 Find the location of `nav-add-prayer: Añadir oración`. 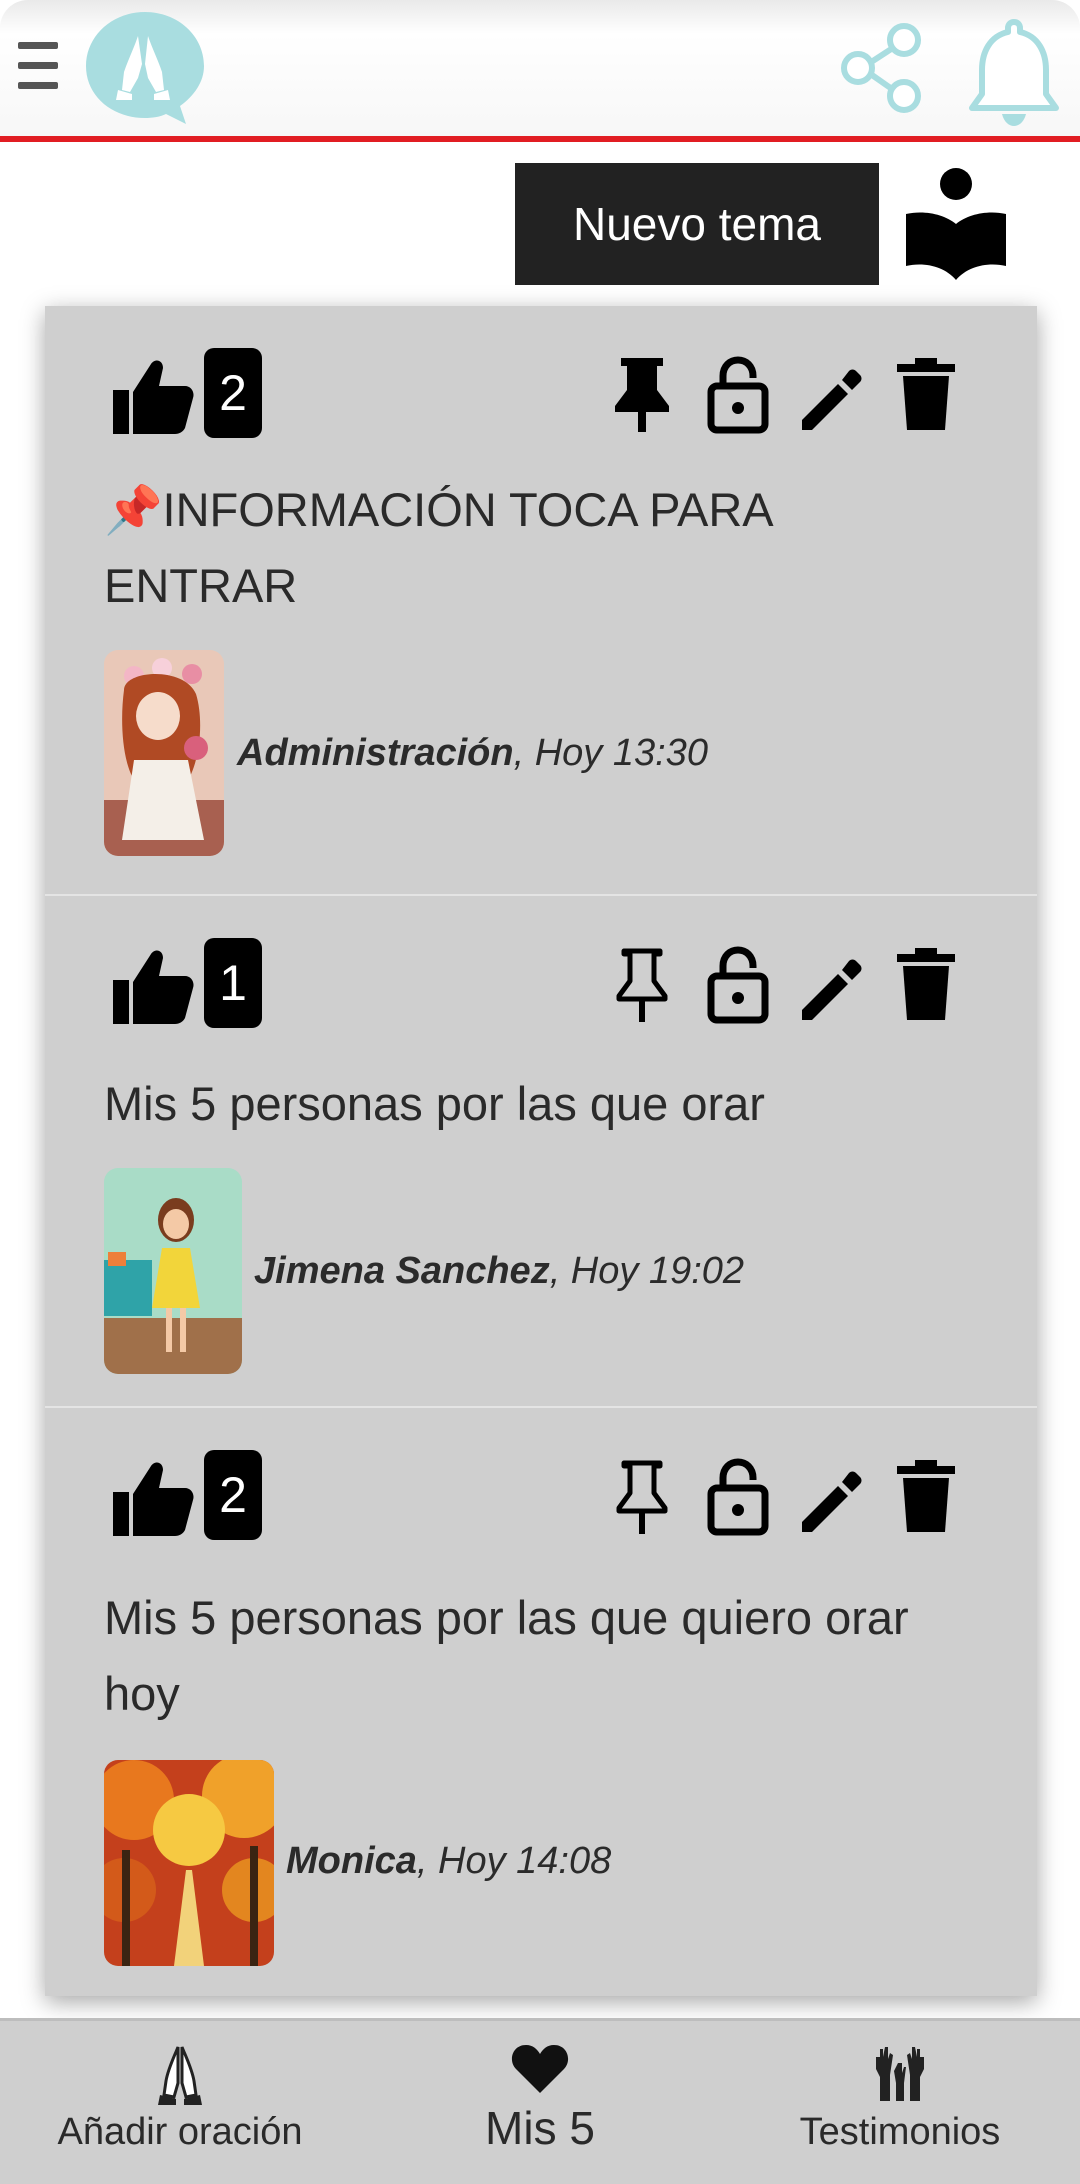

nav-add-prayer: Añadir oración is located at coordinates (180, 2102).